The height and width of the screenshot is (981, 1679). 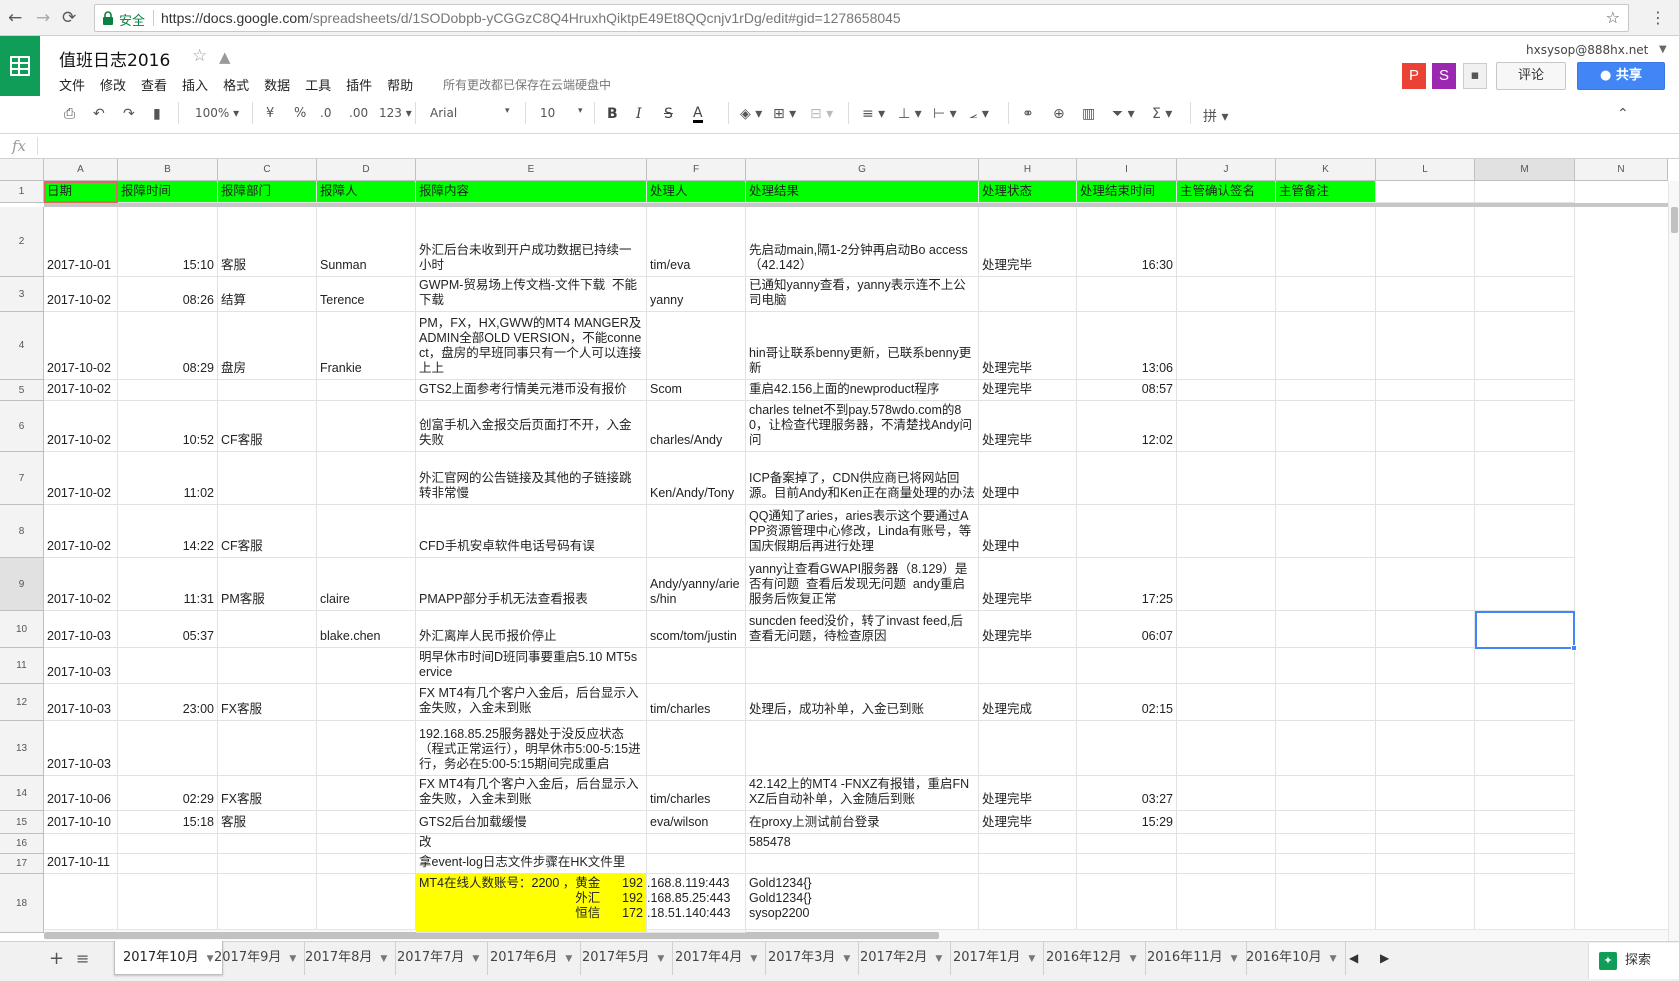 What do you see at coordinates (1525, 630) in the screenshot?
I see `selected-cell` at bounding box center [1525, 630].